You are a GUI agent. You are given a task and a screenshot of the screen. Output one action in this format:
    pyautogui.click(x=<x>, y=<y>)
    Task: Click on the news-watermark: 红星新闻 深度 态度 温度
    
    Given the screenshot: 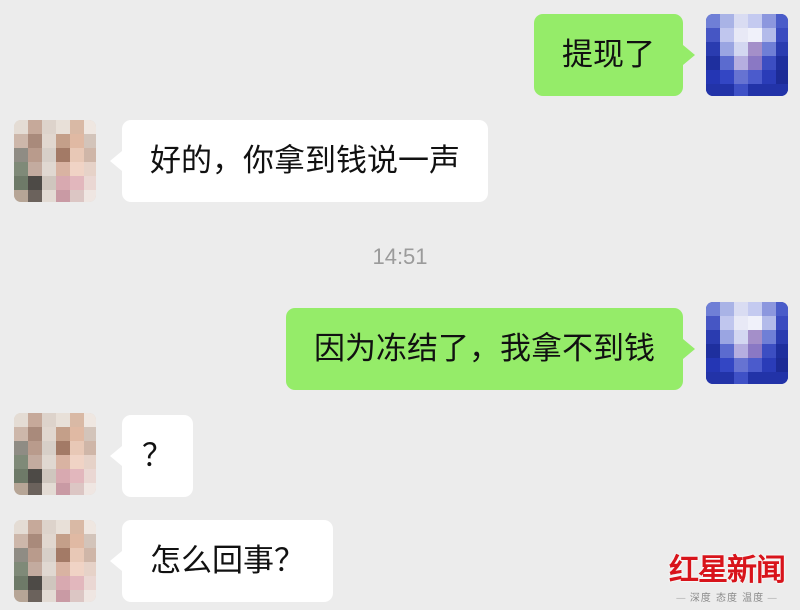 What is the action you would take?
    pyautogui.click(x=727, y=579)
    